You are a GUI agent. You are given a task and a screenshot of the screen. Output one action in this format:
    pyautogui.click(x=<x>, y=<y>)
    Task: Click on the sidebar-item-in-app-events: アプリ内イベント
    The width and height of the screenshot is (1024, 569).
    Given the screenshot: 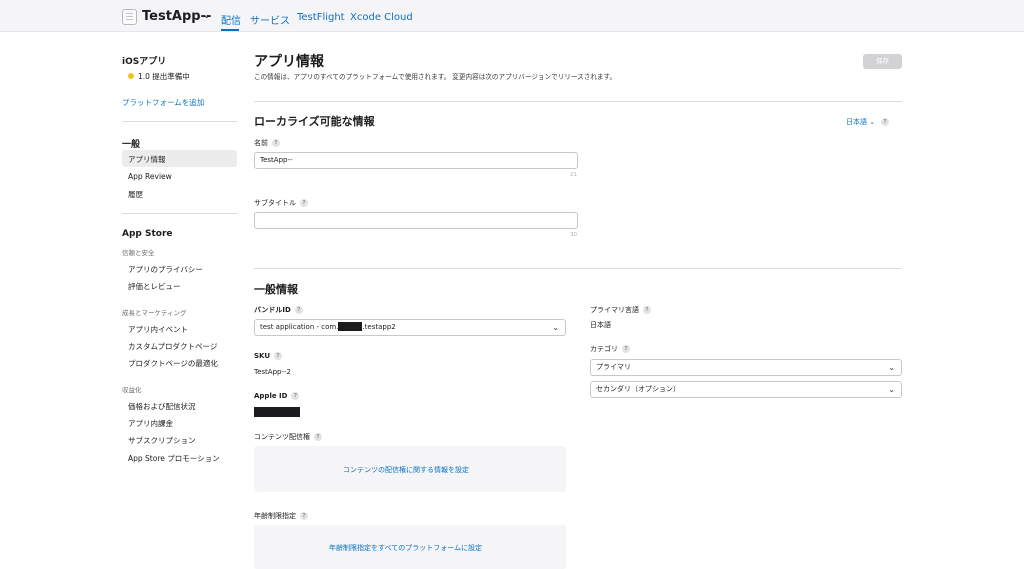 What is the action you would take?
    pyautogui.click(x=158, y=329)
    